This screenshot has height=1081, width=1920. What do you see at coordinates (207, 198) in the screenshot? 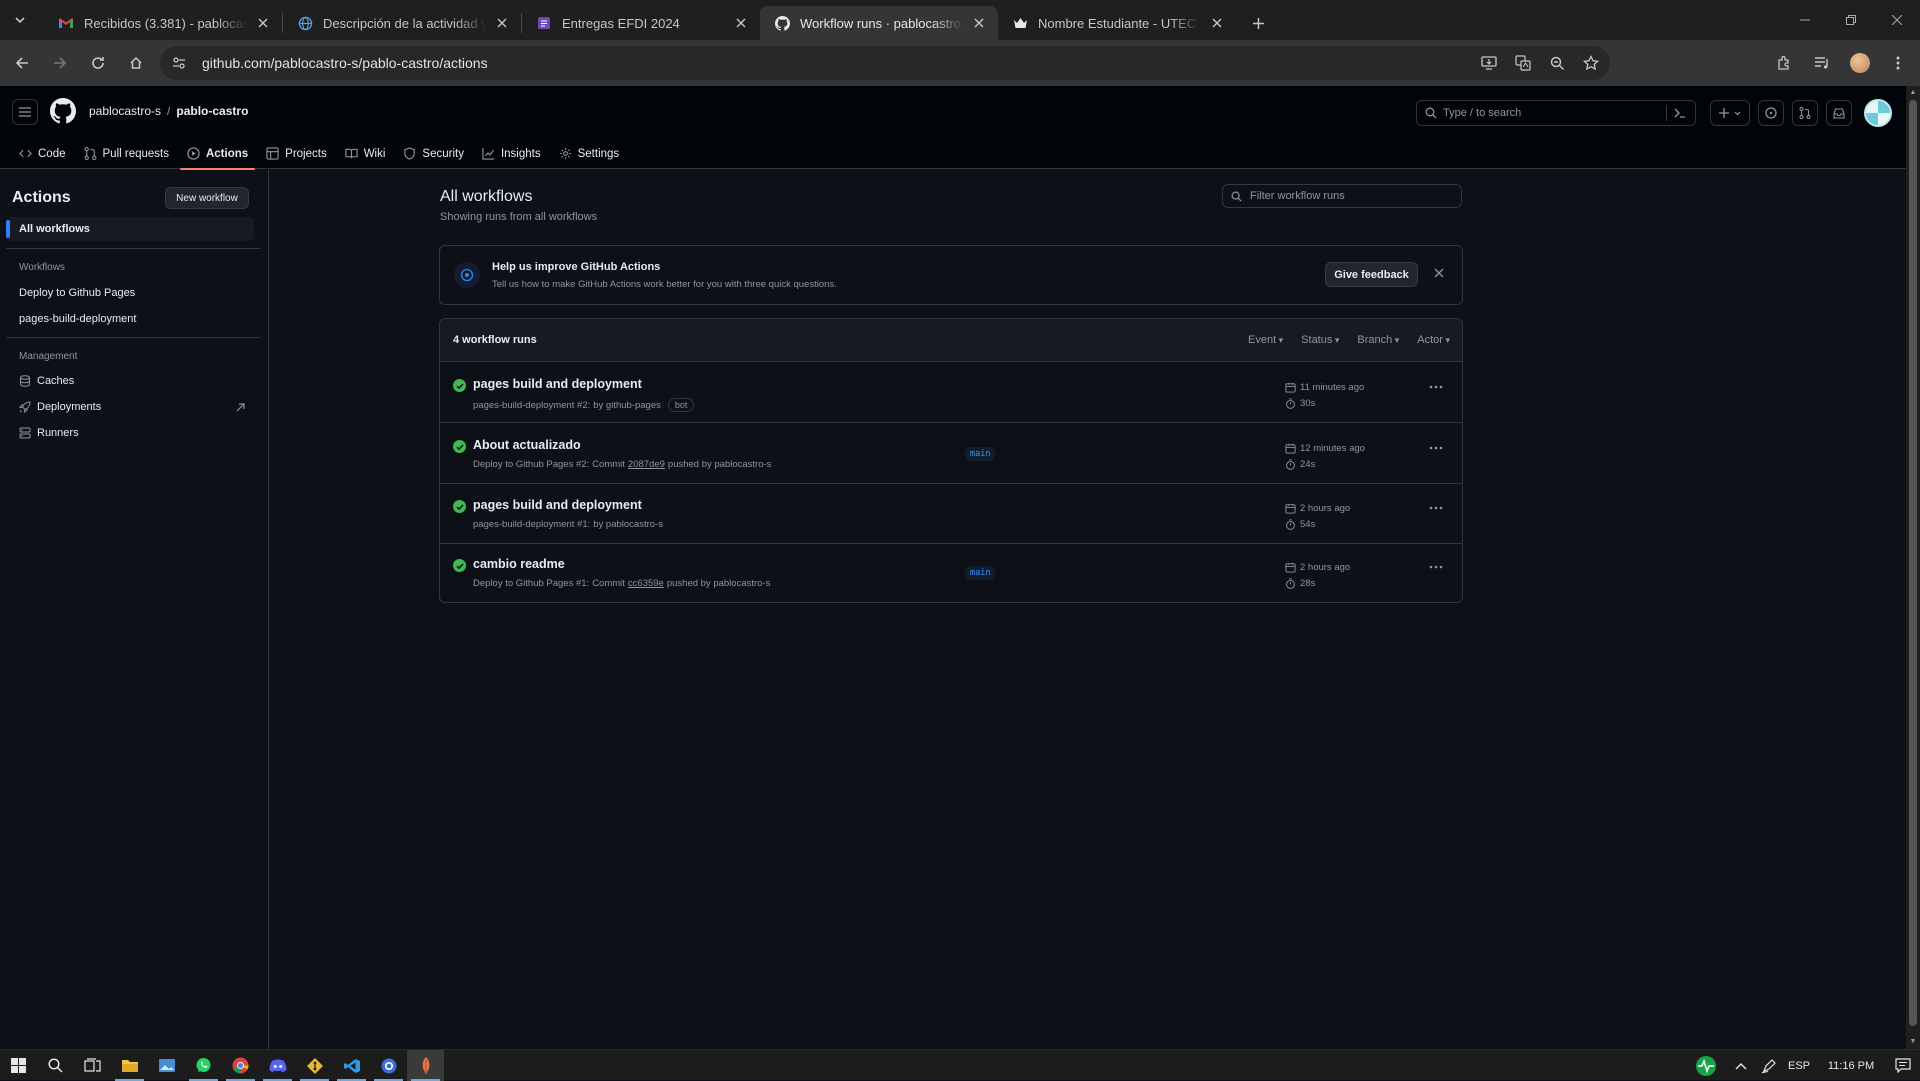
I see `new-workflow-button: New workflow` at bounding box center [207, 198].